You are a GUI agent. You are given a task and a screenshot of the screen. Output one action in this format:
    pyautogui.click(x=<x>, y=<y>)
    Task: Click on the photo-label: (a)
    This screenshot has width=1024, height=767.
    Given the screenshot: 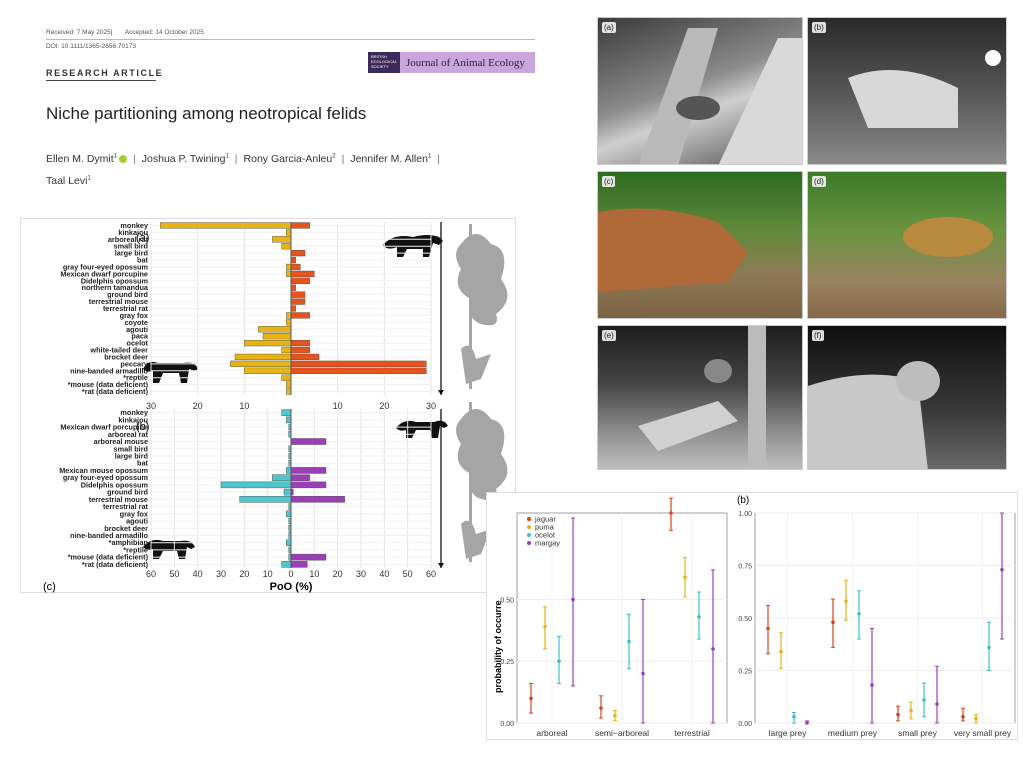 What is the action you would take?
    pyautogui.click(x=609, y=27)
    